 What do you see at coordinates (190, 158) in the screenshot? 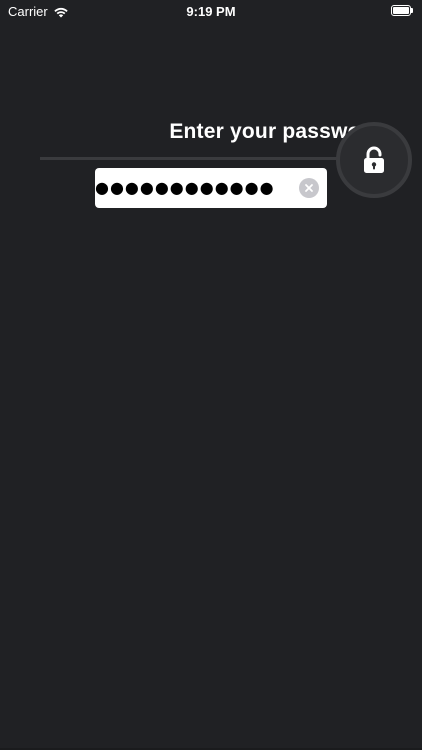
I see `prompt-divider` at bounding box center [190, 158].